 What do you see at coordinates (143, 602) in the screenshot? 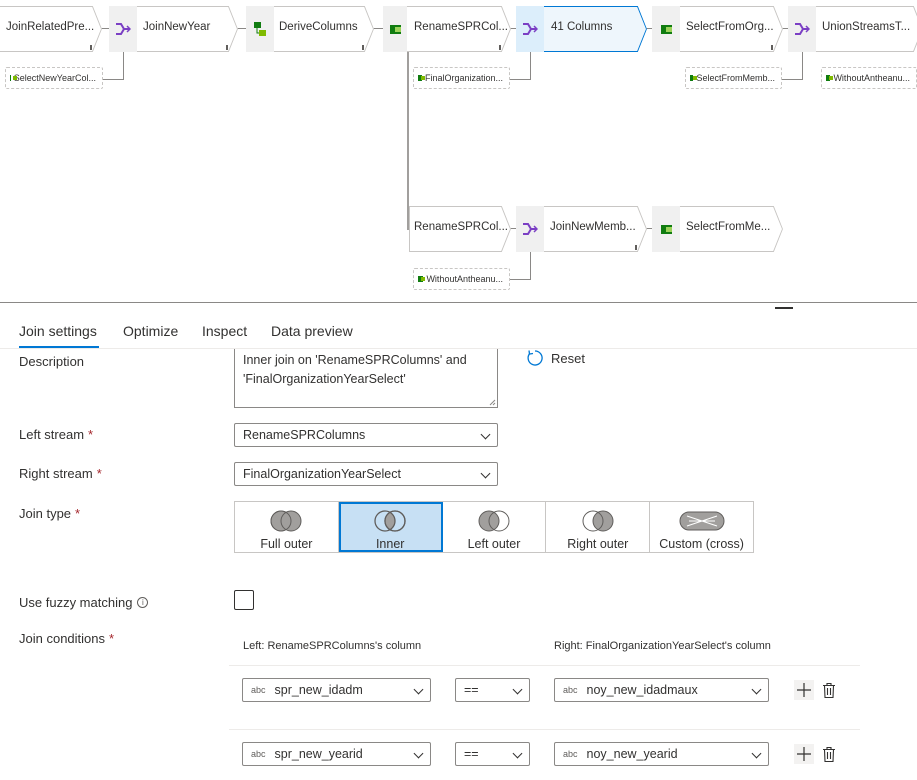
I see `info-icon: i` at bounding box center [143, 602].